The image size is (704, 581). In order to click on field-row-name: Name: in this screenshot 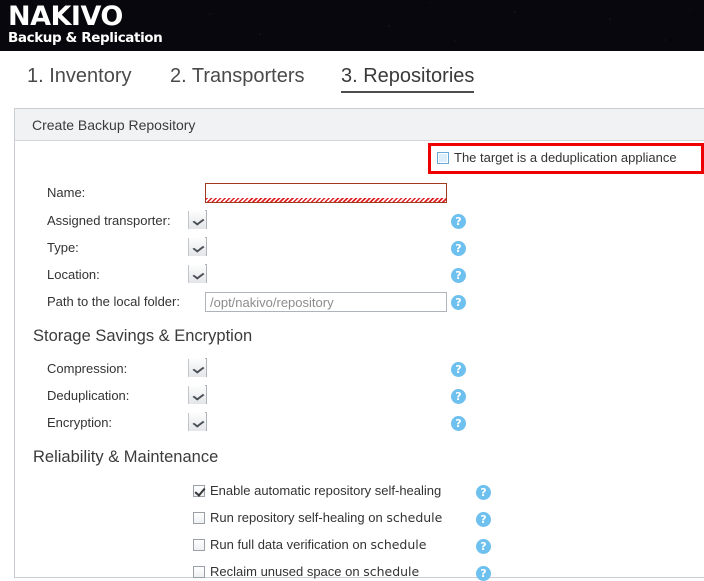, I will do `click(259, 194)`.